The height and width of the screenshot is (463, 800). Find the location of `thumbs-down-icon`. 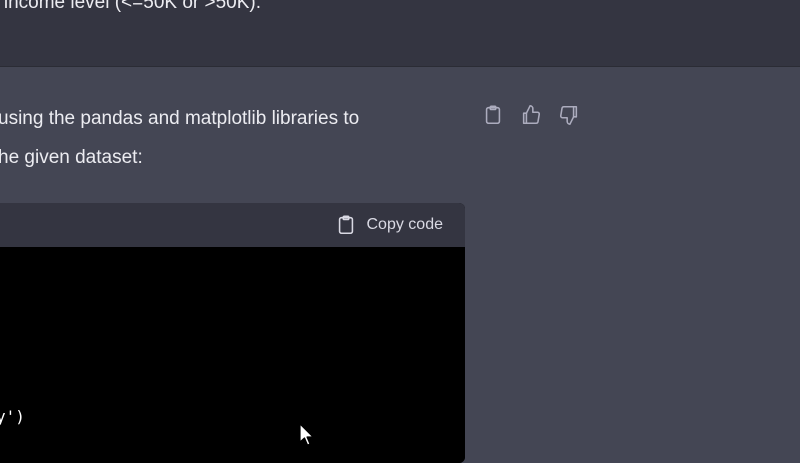

thumbs-down-icon is located at coordinates (568, 115).